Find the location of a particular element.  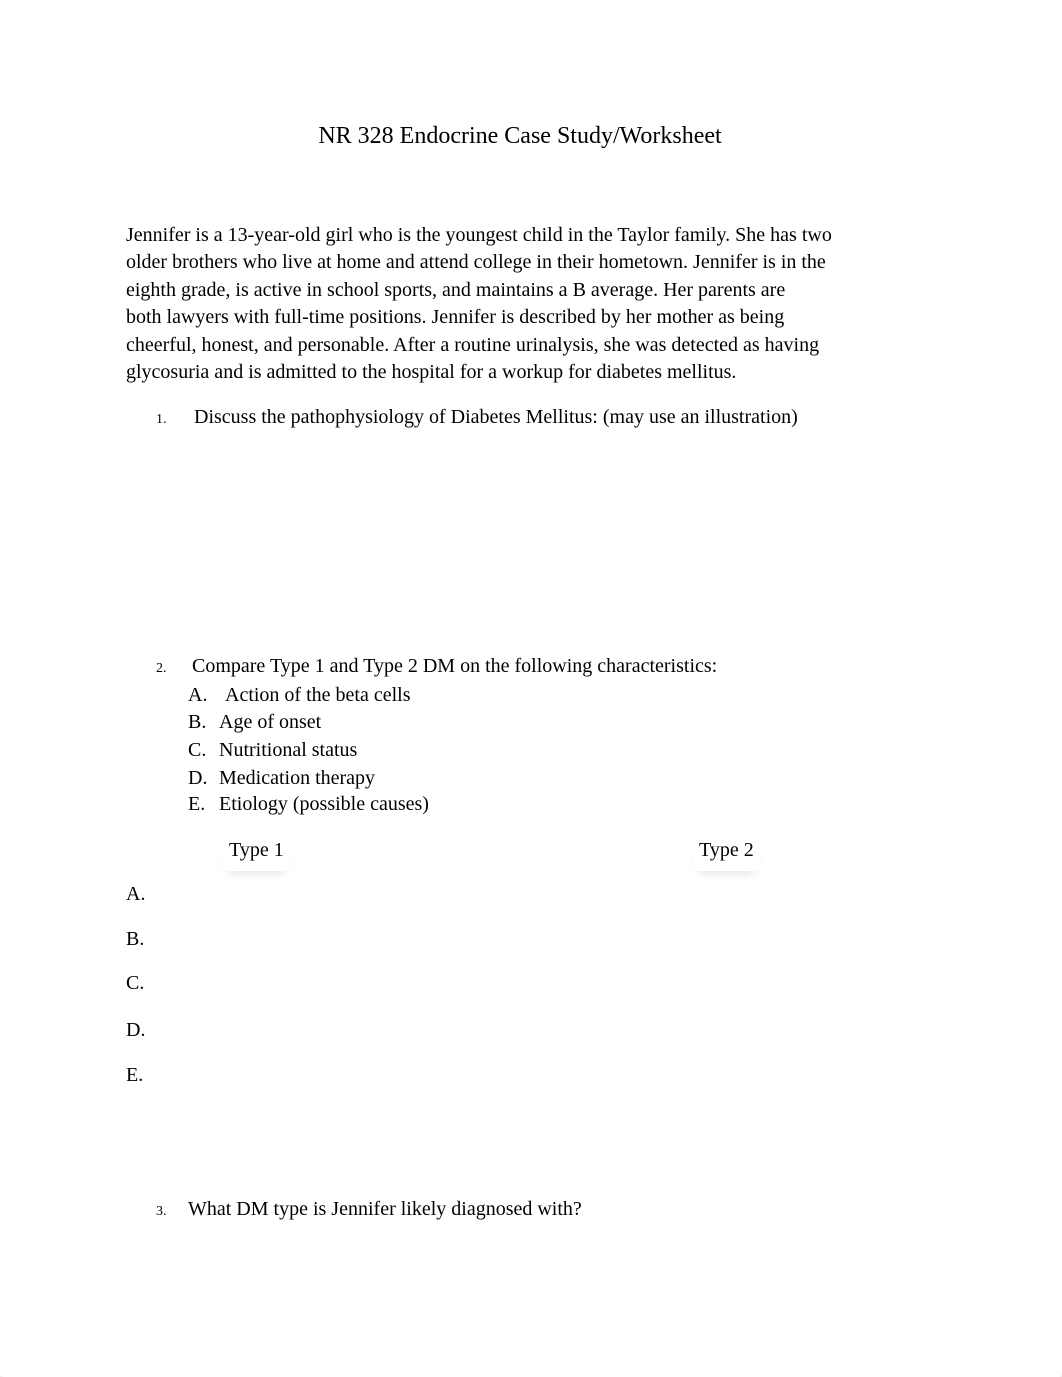

sub-item-letter: A. is located at coordinates (198, 695).